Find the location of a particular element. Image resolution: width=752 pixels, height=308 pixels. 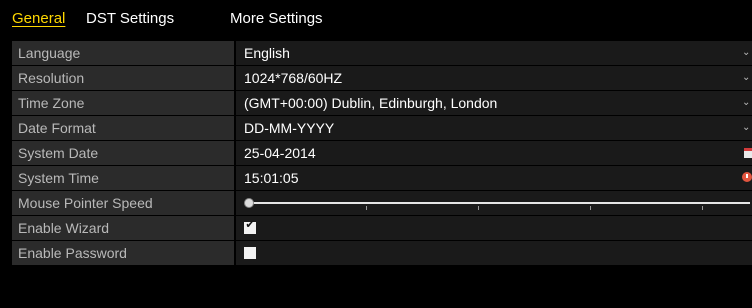

tab-more-settings: More Settings is located at coordinates (276, 18).